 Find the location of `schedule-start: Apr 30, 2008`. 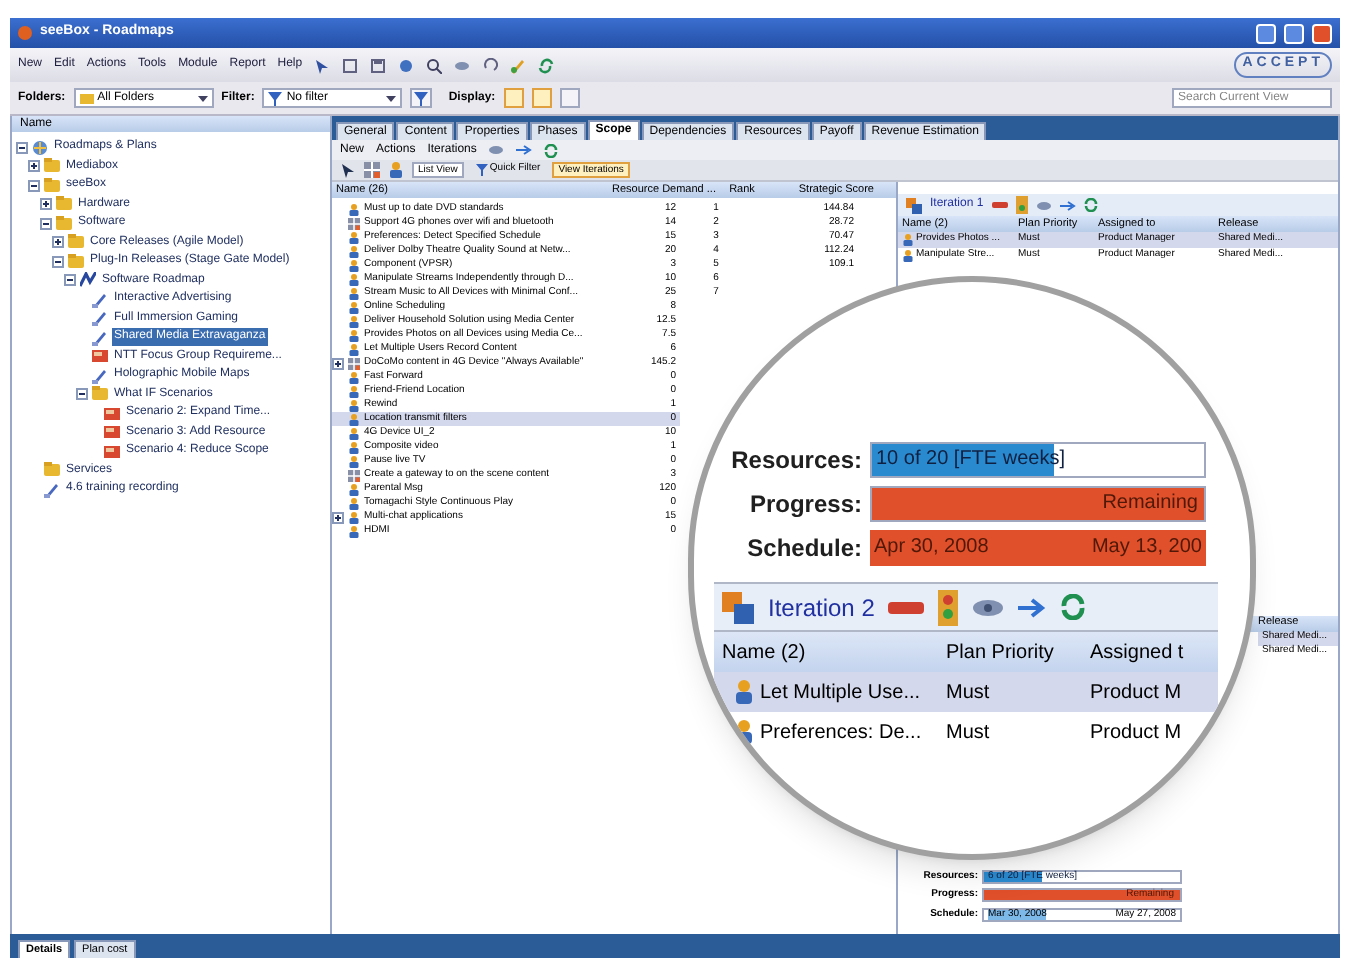

schedule-start: Apr 30, 2008 is located at coordinates (931, 548).